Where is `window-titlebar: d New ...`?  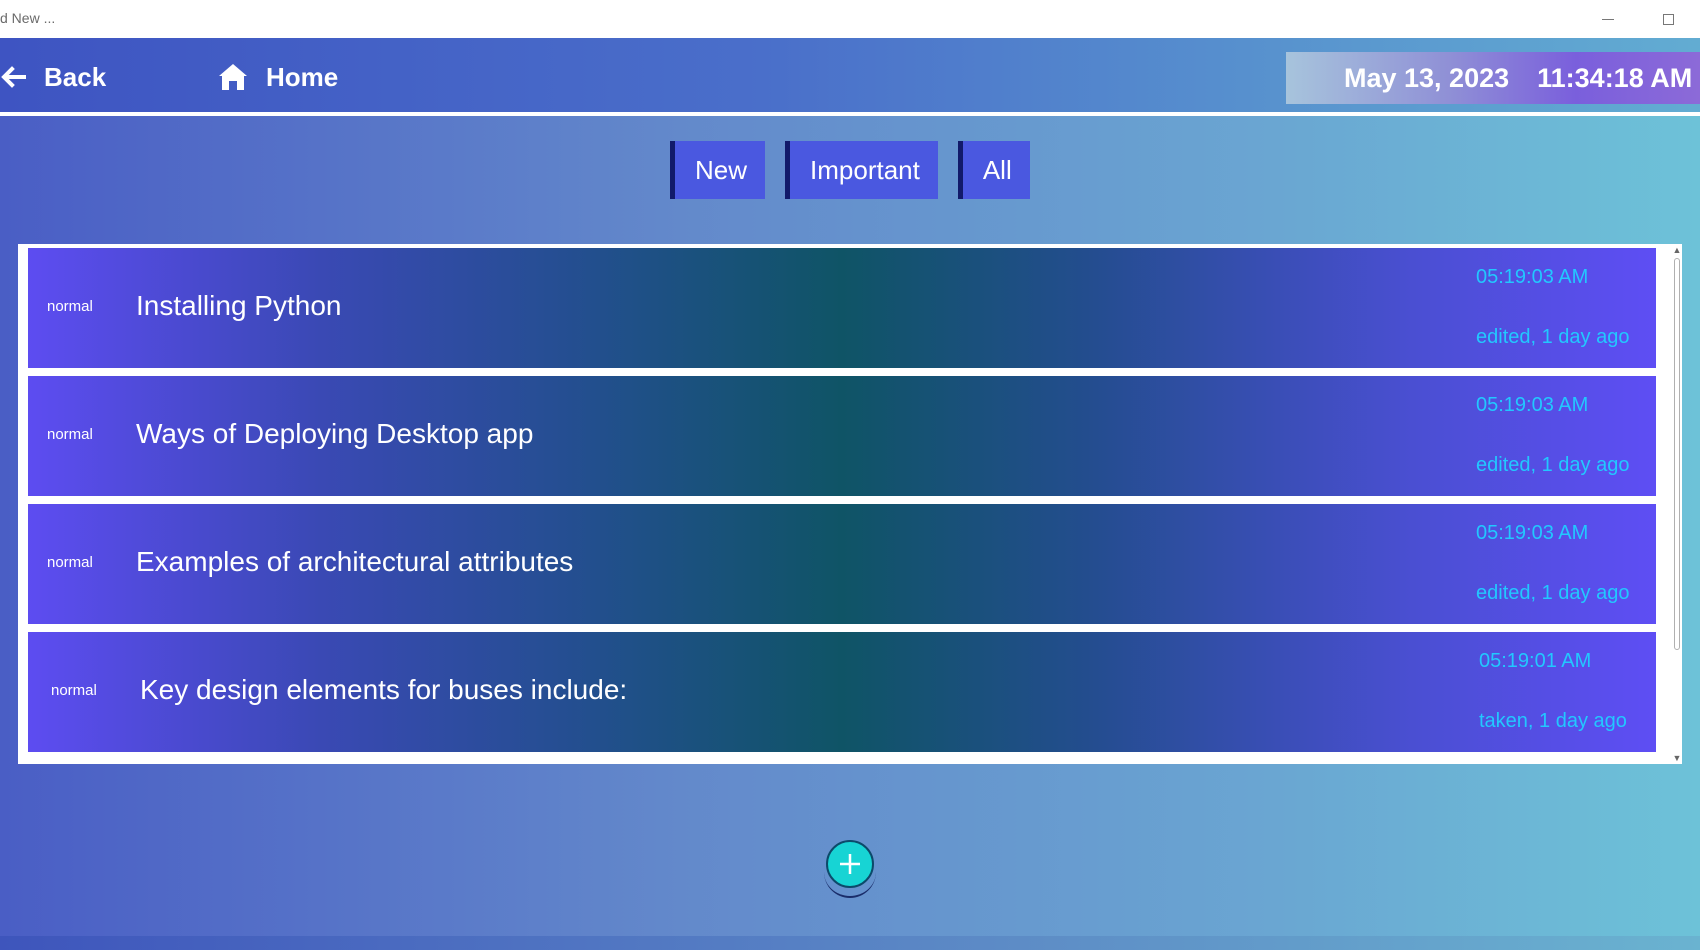 window-titlebar: d New ... is located at coordinates (850, 19).